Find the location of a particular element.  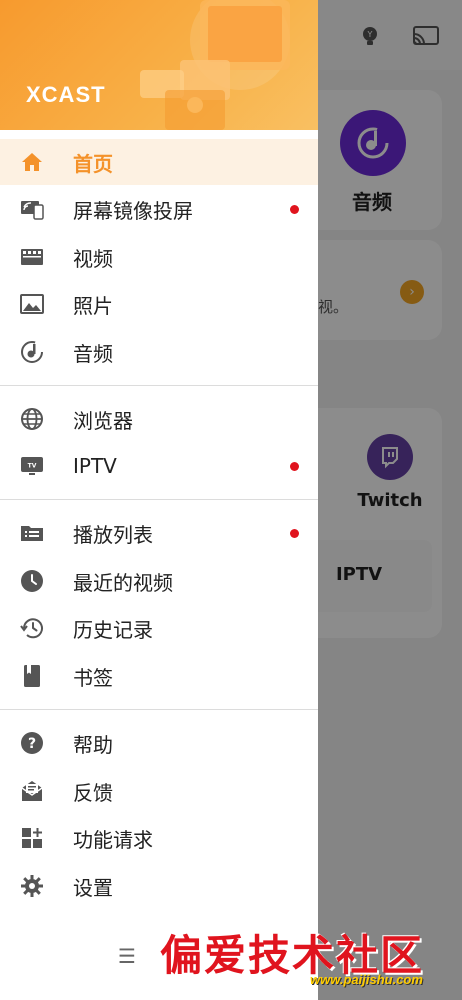

add-widget-icon is located at coordinates (32, 838).